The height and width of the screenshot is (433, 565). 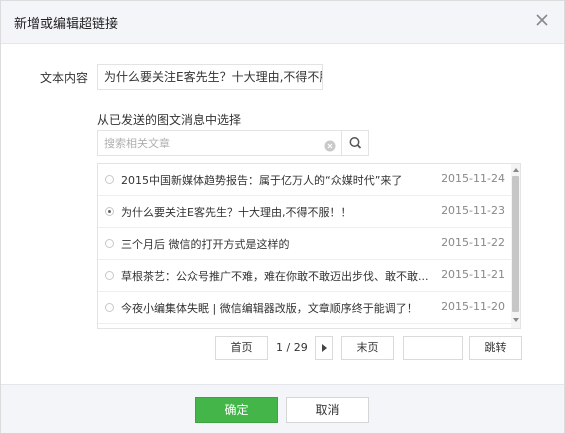 What do you see at coordinates (433, 348) in the screenshot?
I see `page-number-input` at bounding box center [433, 348].